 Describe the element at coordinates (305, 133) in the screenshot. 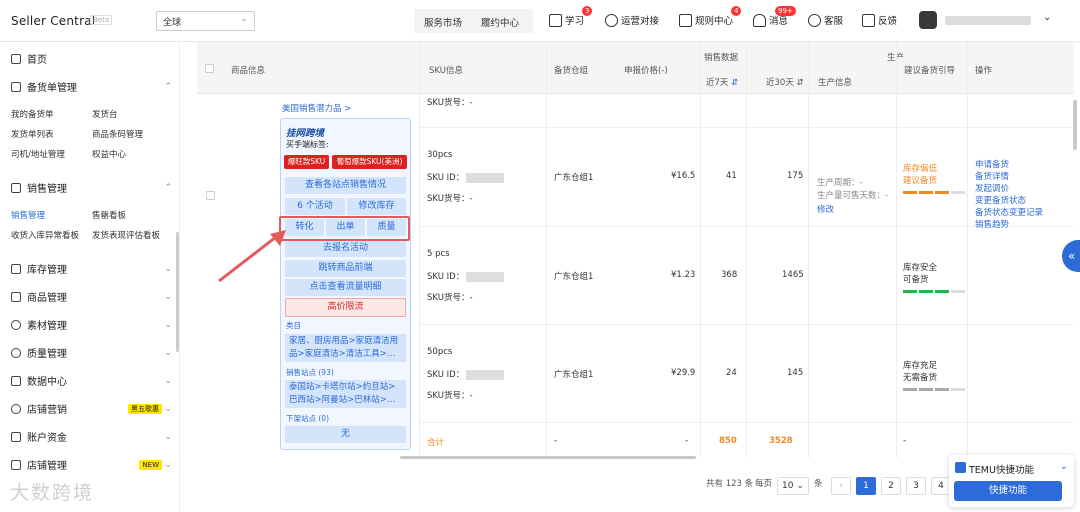

I see `brand-logo-text: 挂网跨境` at that location.